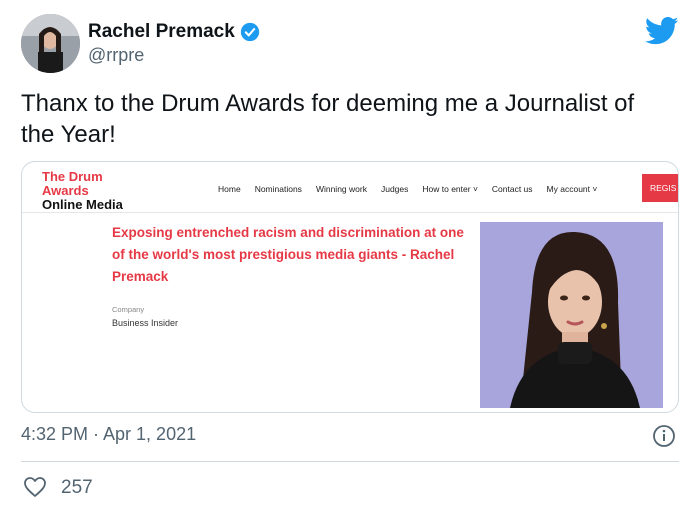  What do you see at coordinates (662, 31) in the screenshot?
I see `twitter-bird-icon` at bounding box center [662, 31].